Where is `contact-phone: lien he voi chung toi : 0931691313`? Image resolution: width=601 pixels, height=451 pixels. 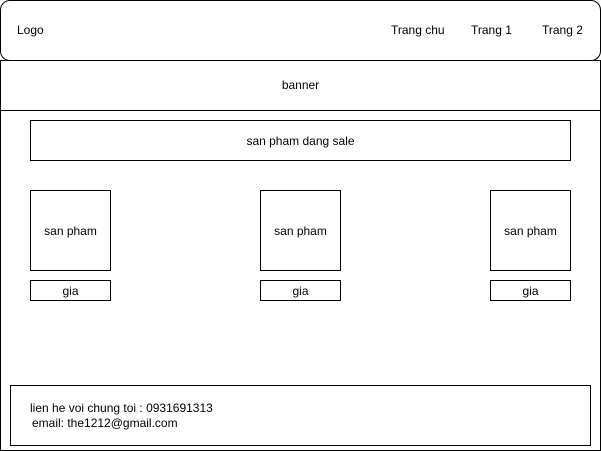 contact-phone: lien he voi chung toi : 0931691313 is located at coordinates (121, 408).